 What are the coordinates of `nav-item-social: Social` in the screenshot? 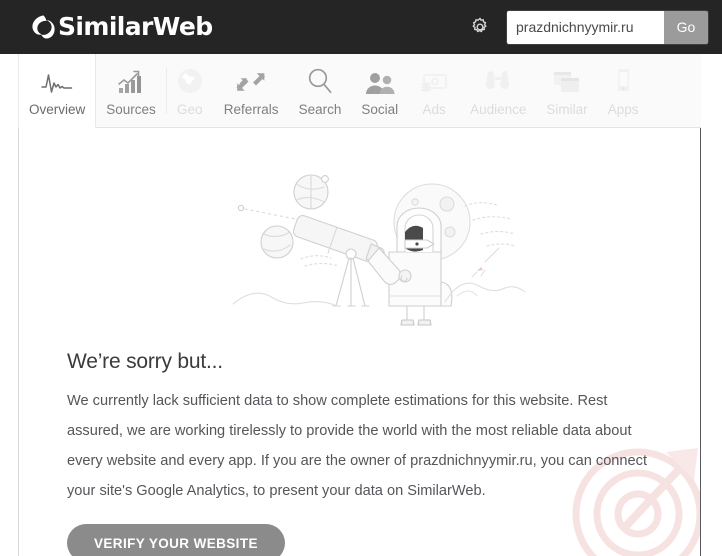 It's located at (379, 90).